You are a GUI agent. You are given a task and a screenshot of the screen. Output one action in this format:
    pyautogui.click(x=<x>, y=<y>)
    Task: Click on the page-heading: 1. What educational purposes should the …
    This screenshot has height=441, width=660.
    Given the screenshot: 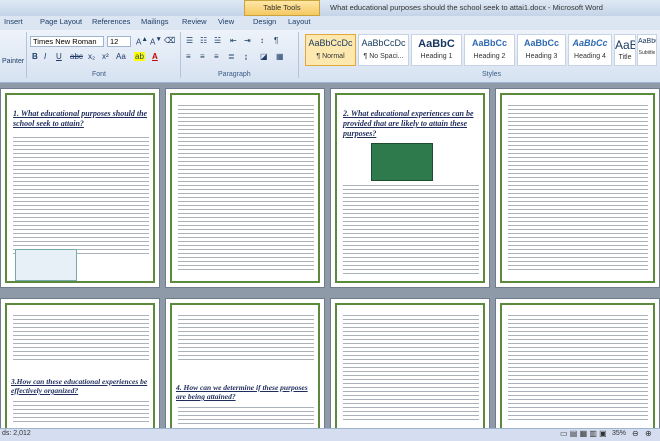 What is the action you would take?
    pyautogui.click(x=80, y=118)
    